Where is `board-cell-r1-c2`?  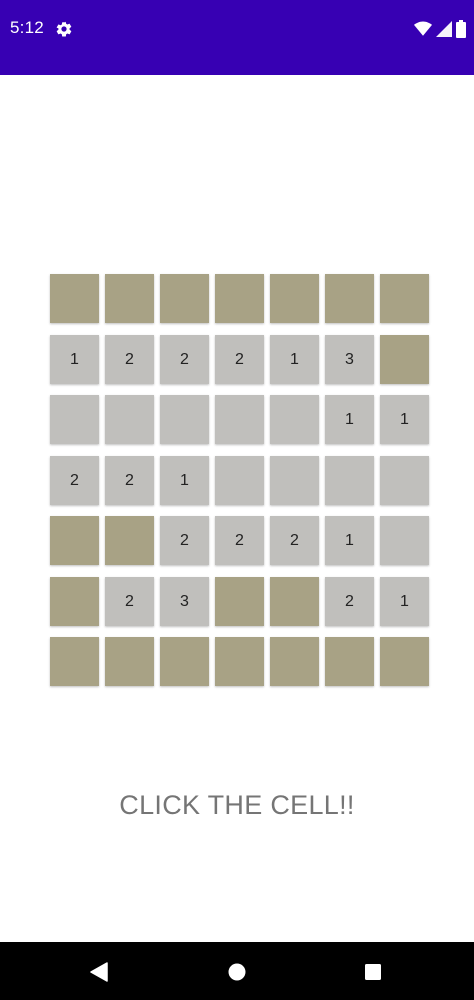
board-cell-r1-c2 is located at coordinates (129, 298).